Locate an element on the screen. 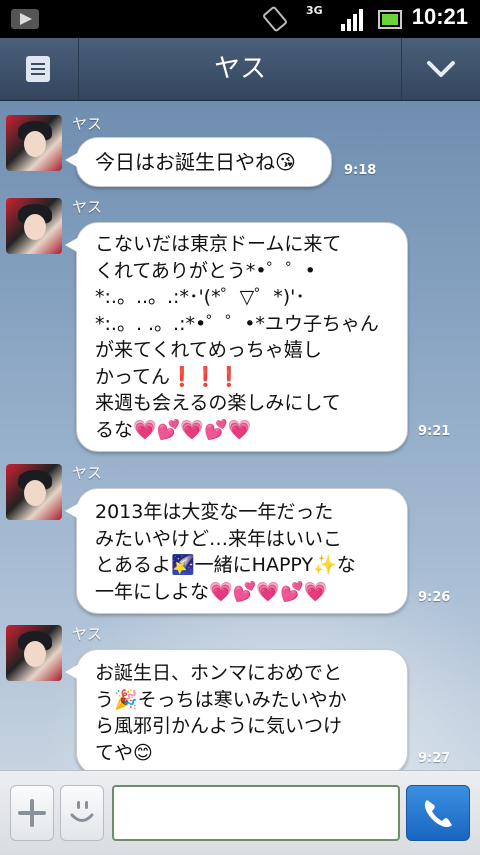 This screenshot has width=480, height=855. menu-list-icon is located at coordinates (38, 69).